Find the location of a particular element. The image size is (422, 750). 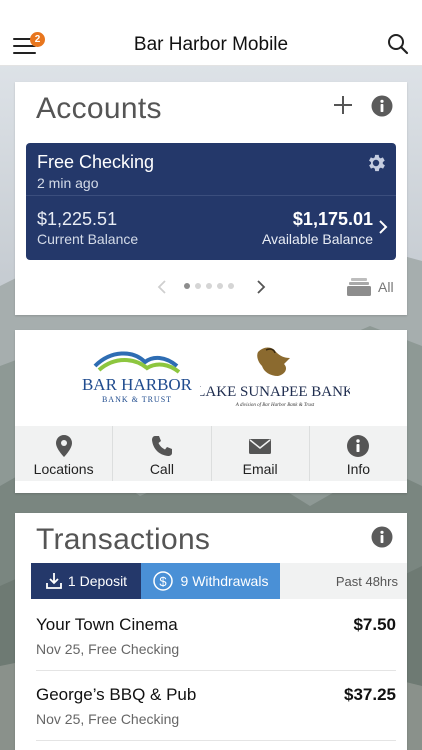

tab-deposits-label: 1 Deposit is located at coordinates (97, 581).